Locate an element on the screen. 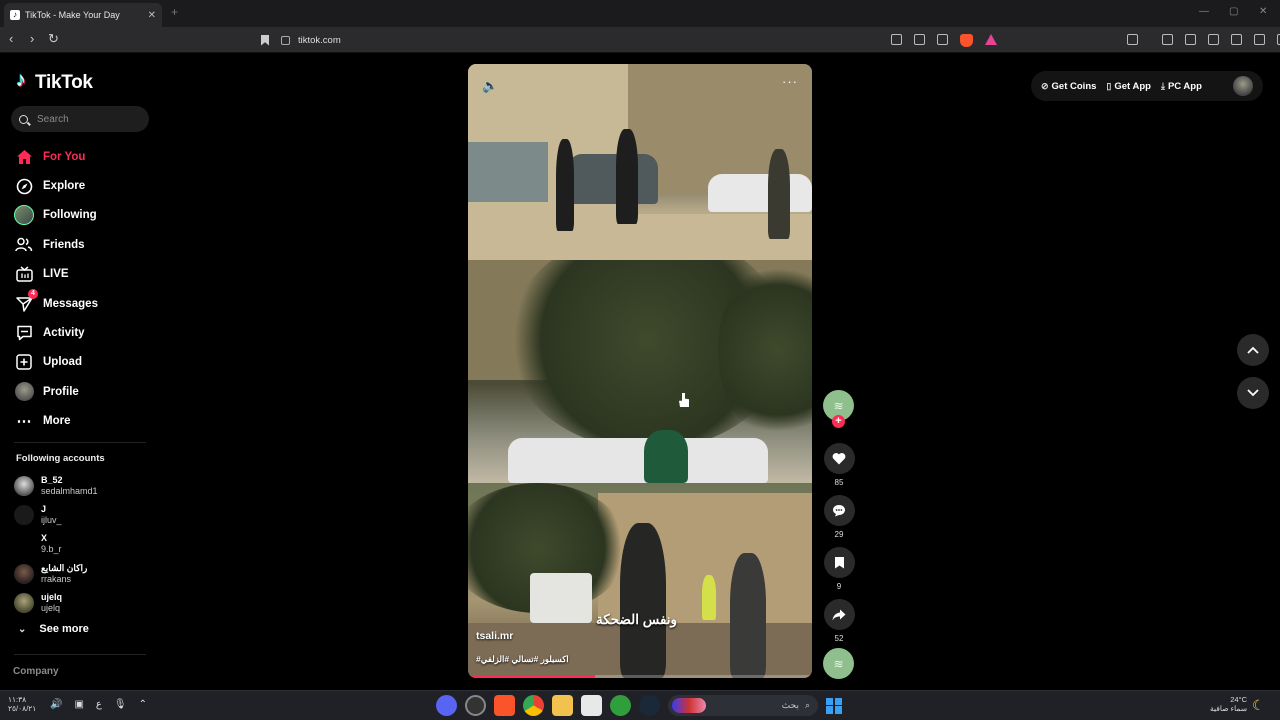 This screenshot has width=1280, height=720. get-coins-button: ⊘ Get Coins is located at coordinates (1068, 86).